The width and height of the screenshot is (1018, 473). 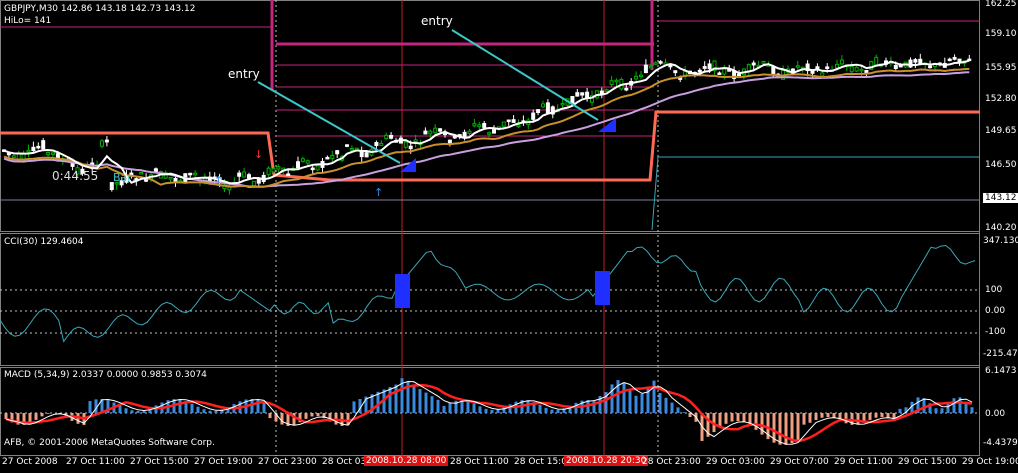 I want to click on cci-axis-label: -100, so click(x=995, y=332).